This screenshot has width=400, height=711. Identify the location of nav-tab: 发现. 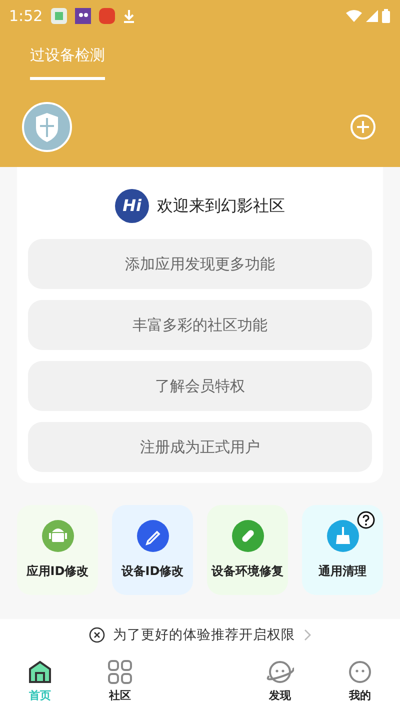
(280, 681).